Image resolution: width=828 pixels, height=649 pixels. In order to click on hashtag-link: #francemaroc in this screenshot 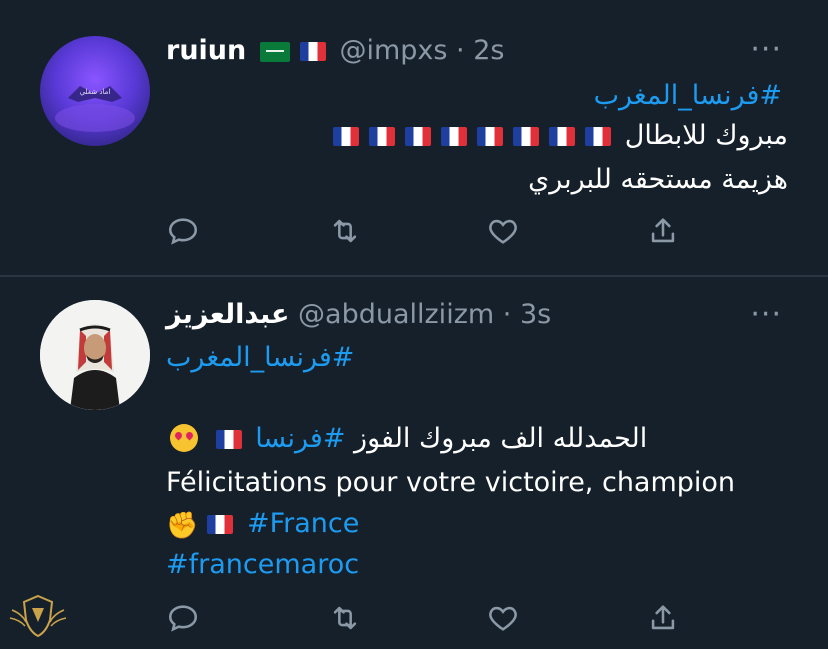, I will do `click(262, 565)`.